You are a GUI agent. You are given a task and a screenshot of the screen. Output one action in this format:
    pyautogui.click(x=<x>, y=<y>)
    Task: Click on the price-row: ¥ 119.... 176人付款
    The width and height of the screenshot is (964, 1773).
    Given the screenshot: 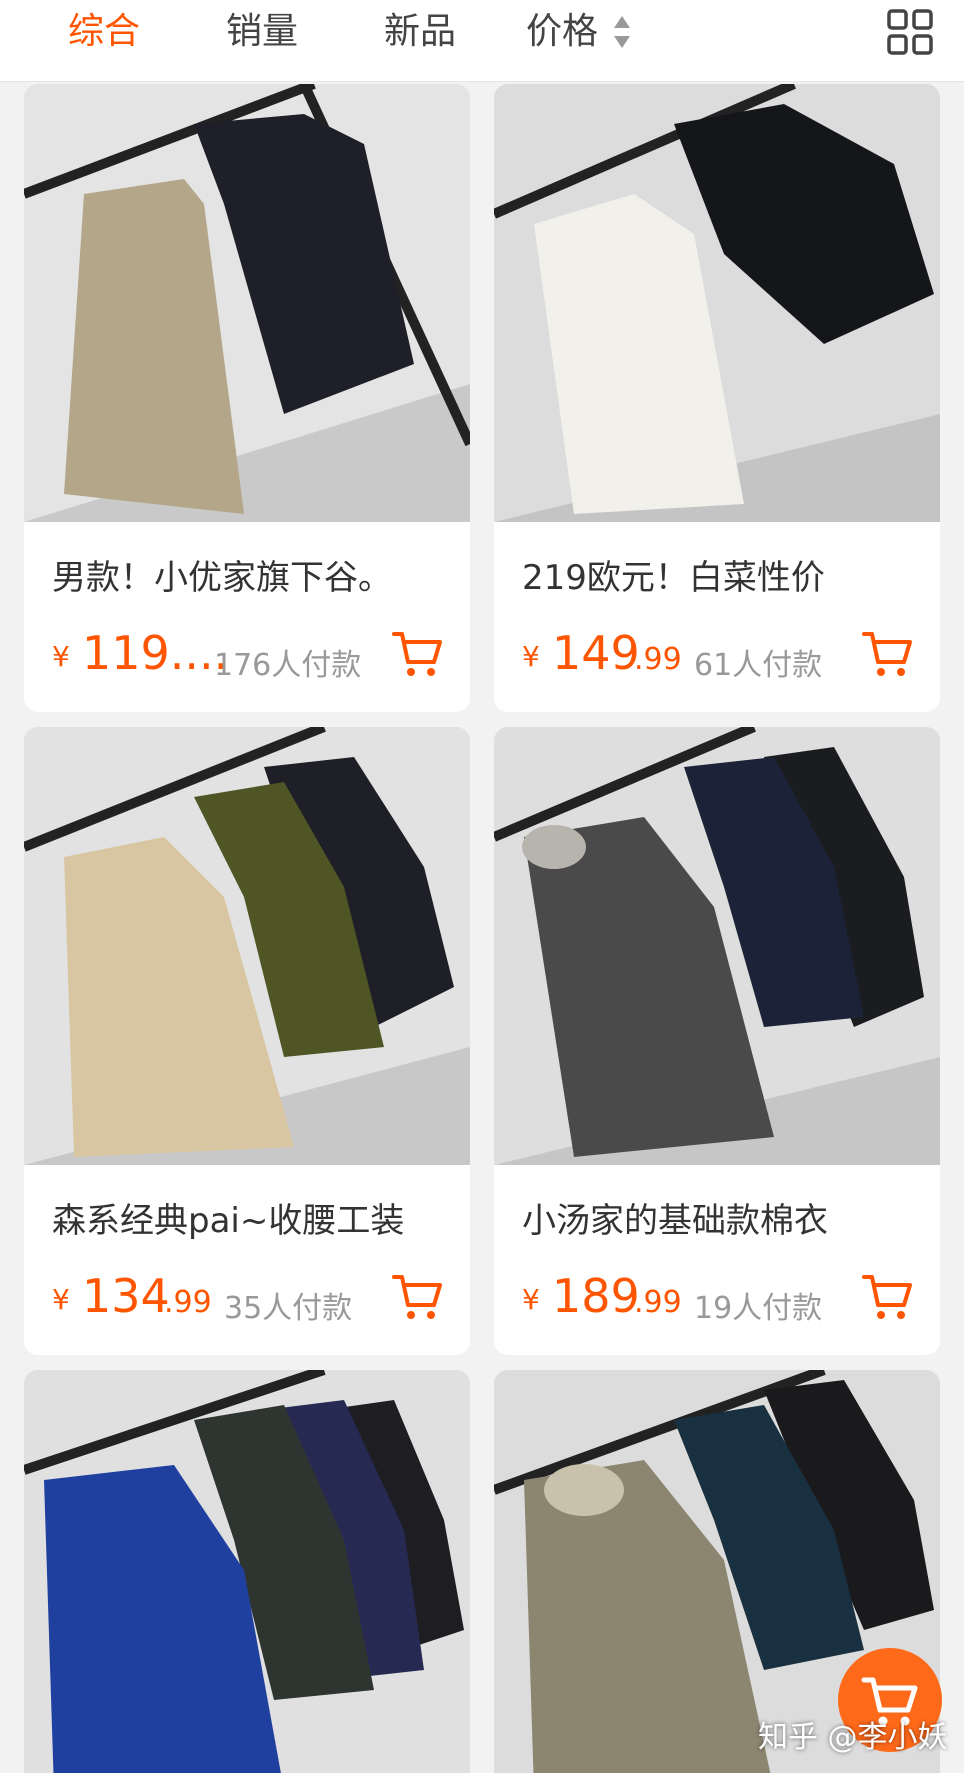 What is the action you would take?
    pyautogui.click(x=252, y=654)
    